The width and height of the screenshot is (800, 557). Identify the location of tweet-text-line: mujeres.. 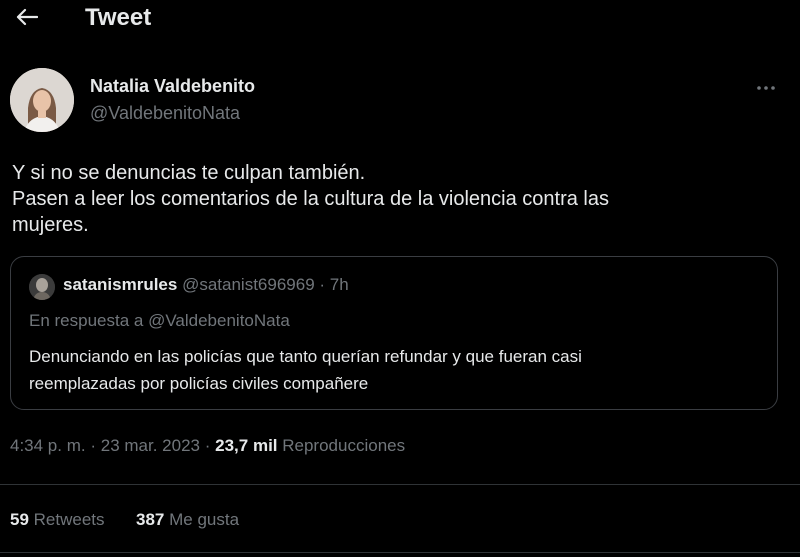
(50, 225).